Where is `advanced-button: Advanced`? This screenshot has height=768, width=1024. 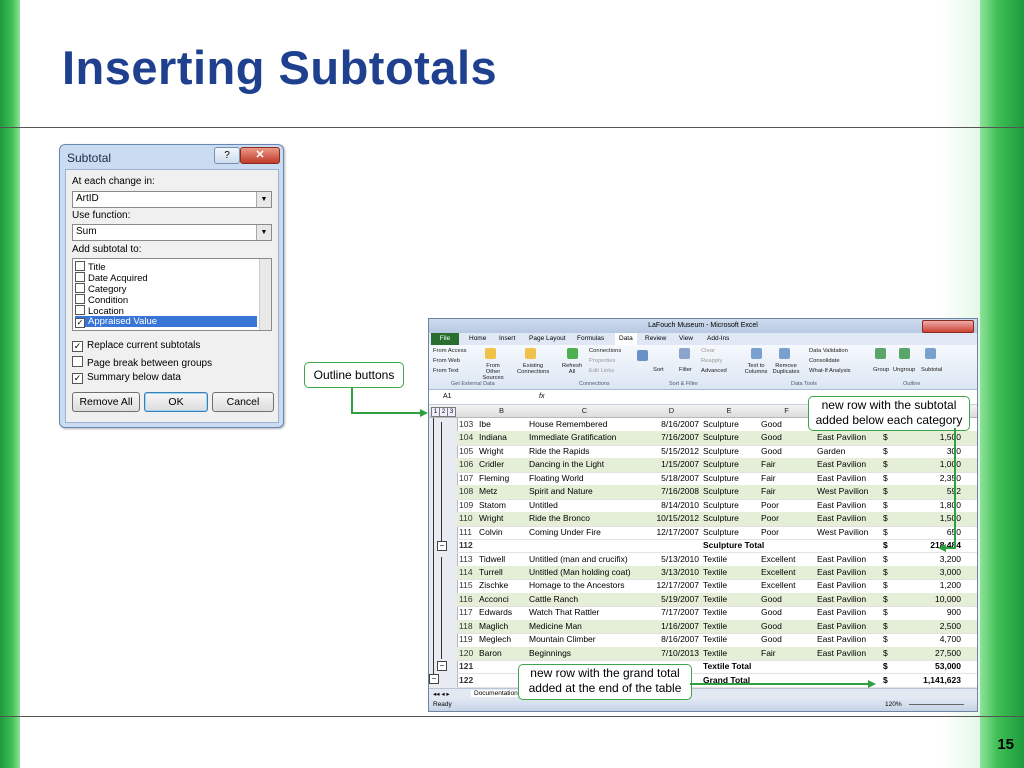 advanced-button: Advanced is located at coordinates (714, 371).